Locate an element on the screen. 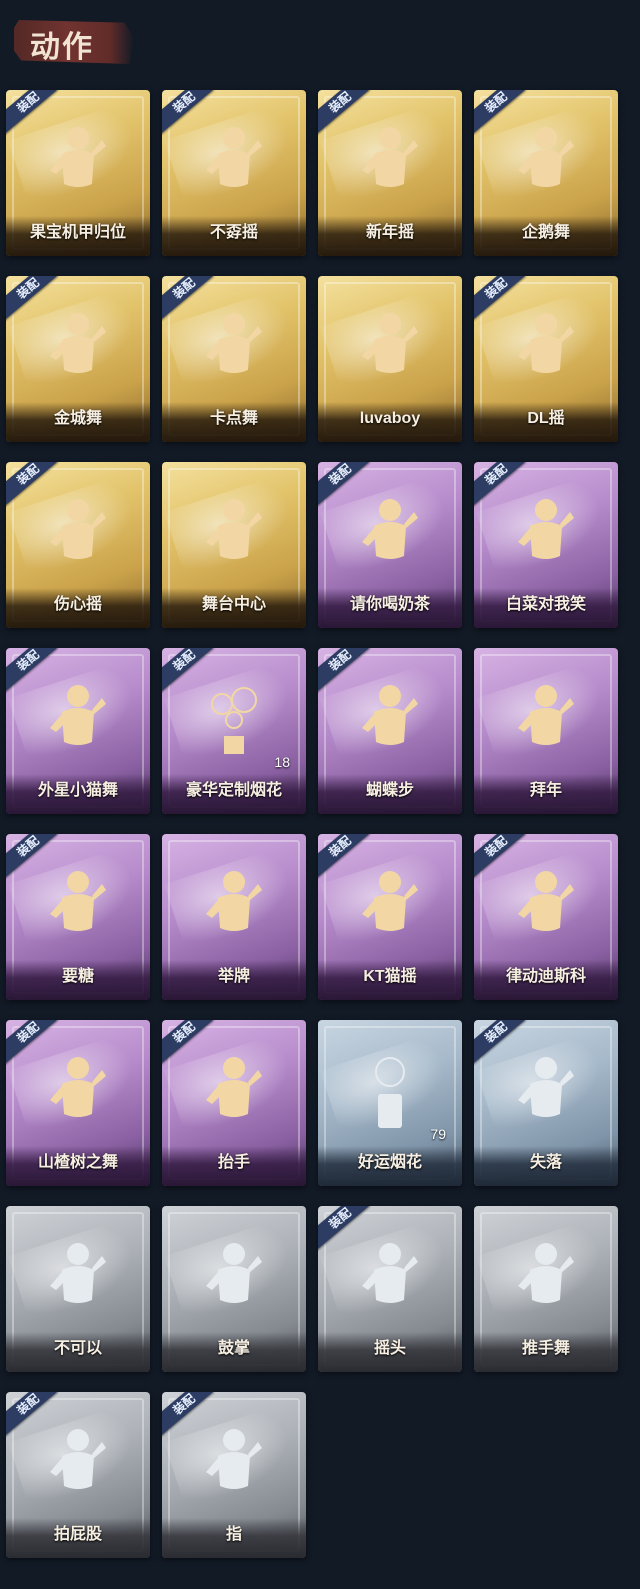 The image size is (640, 1589). card-label: 不可以 is located at coordinates (77, 1348).